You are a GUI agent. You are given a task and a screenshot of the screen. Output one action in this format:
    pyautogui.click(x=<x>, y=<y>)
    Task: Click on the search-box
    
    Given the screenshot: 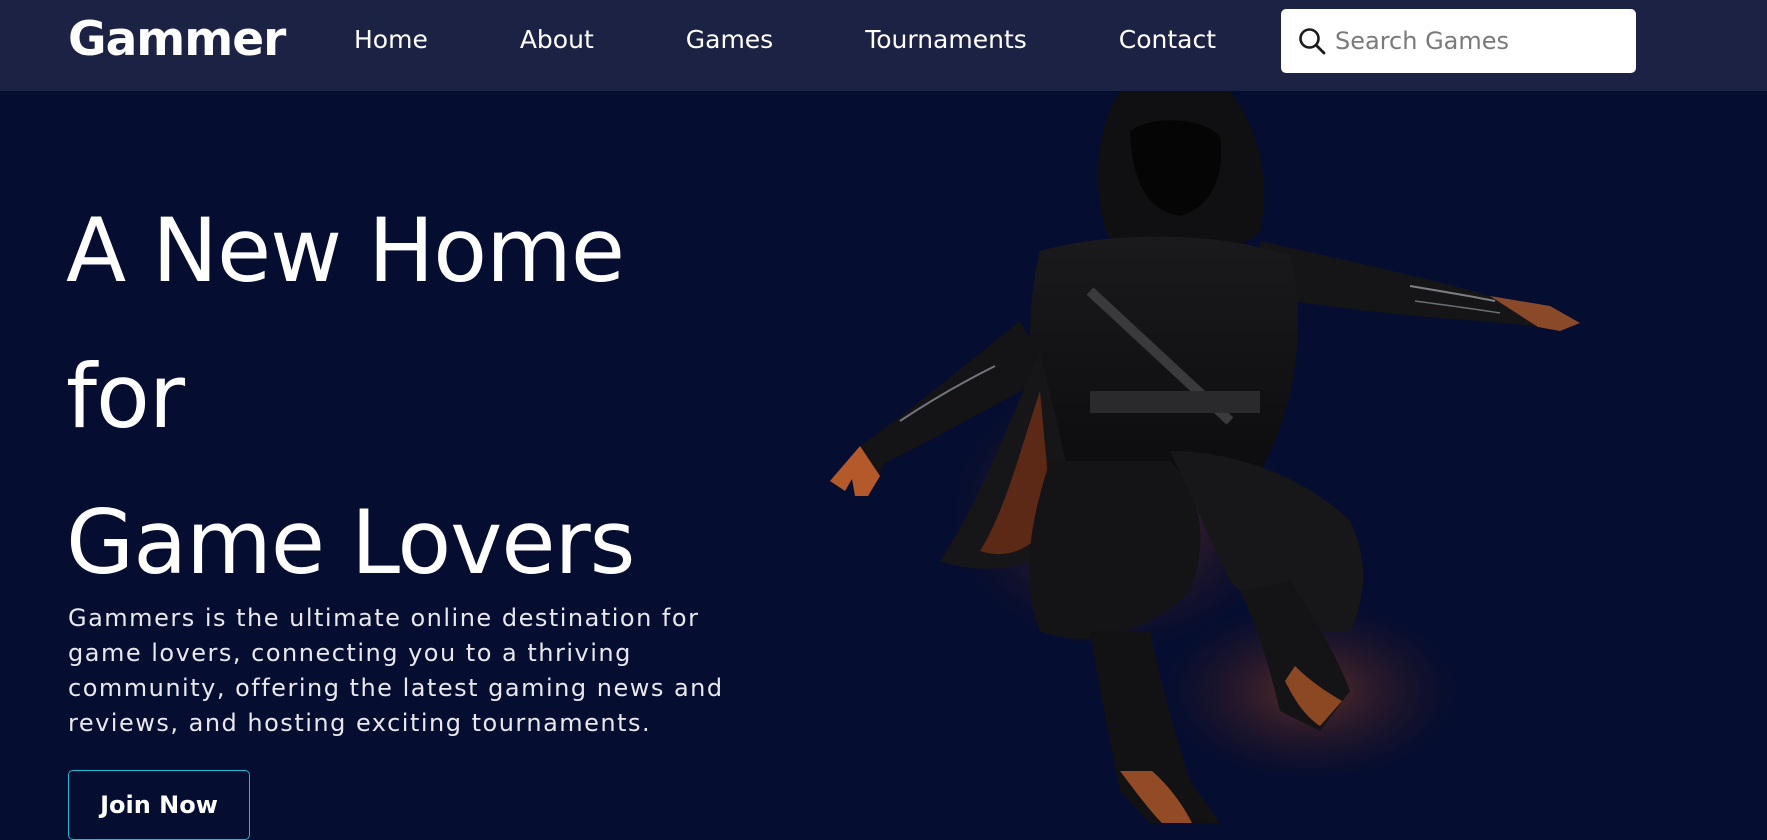 What is the action you would take?
    pyautogui.click(x=1458, y=41)
    